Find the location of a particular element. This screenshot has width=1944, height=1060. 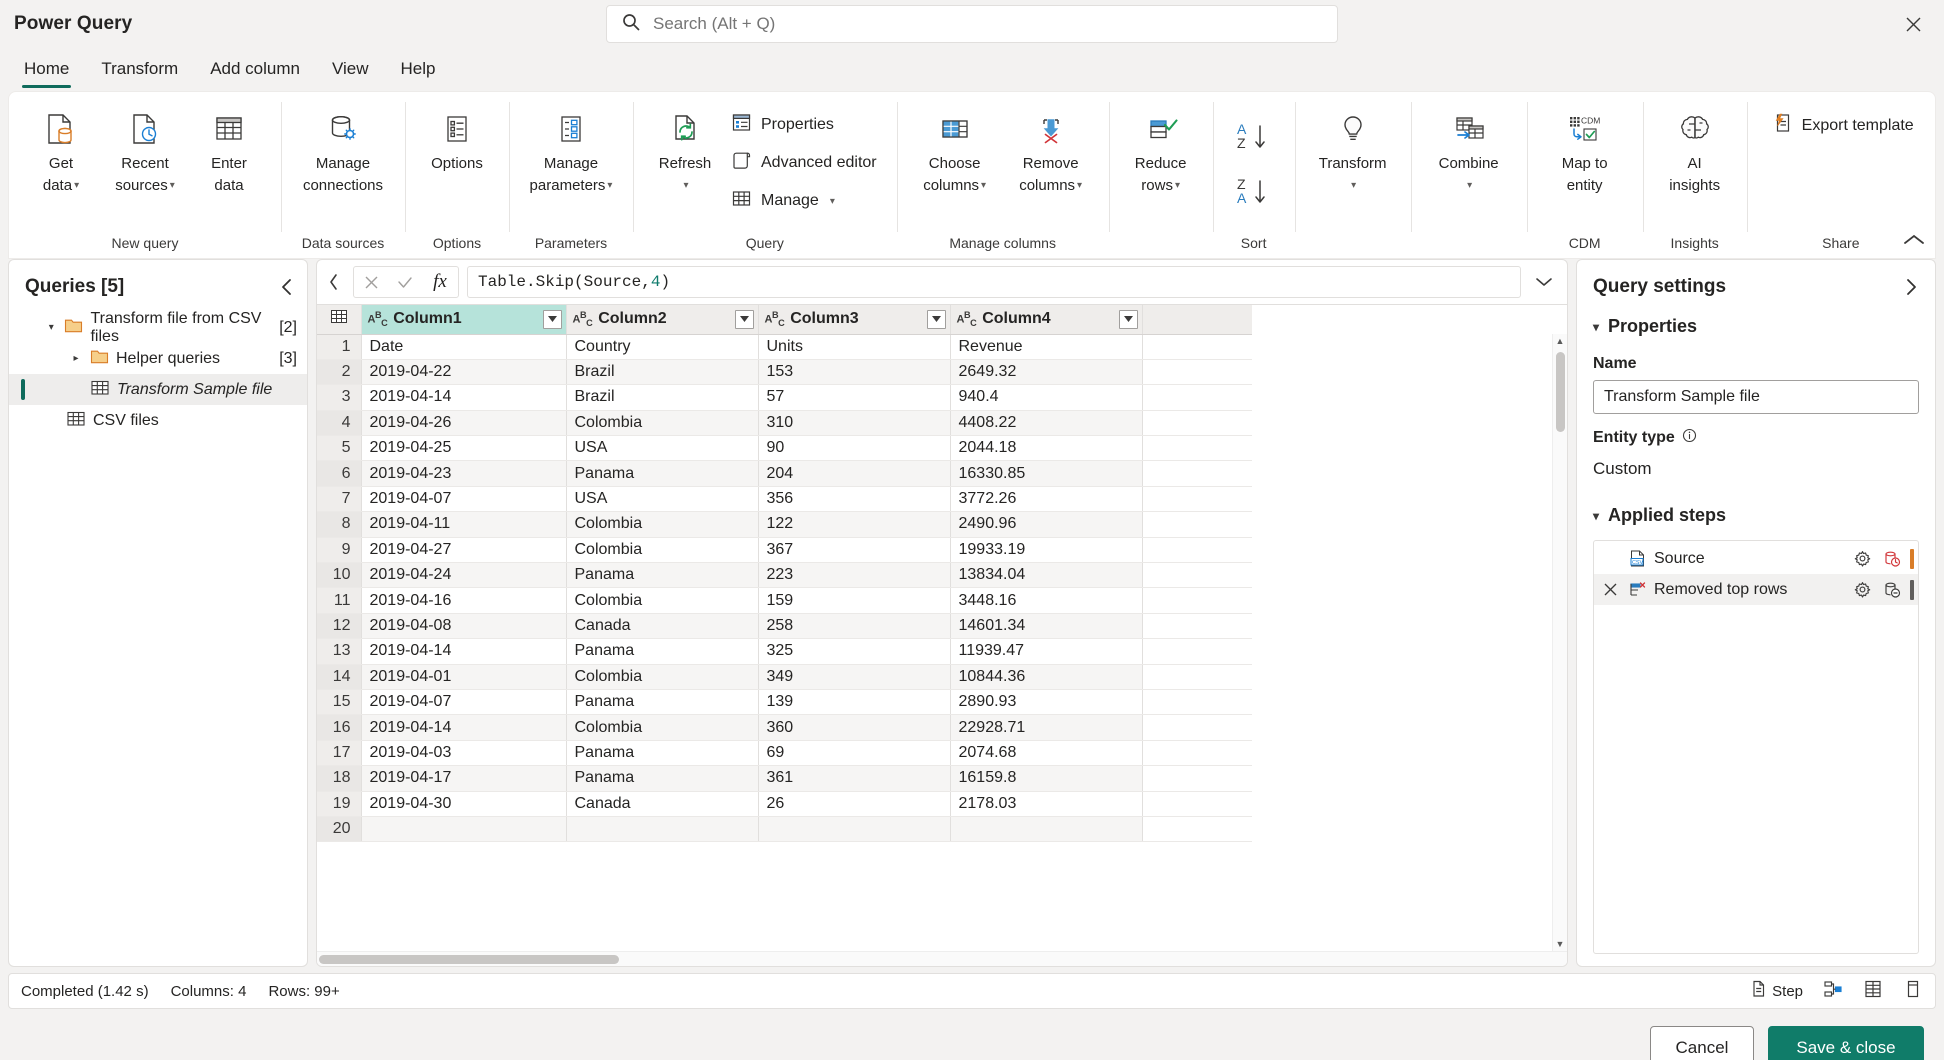

table-cell: 2019-04-08 is located at coordinates (464, 626).